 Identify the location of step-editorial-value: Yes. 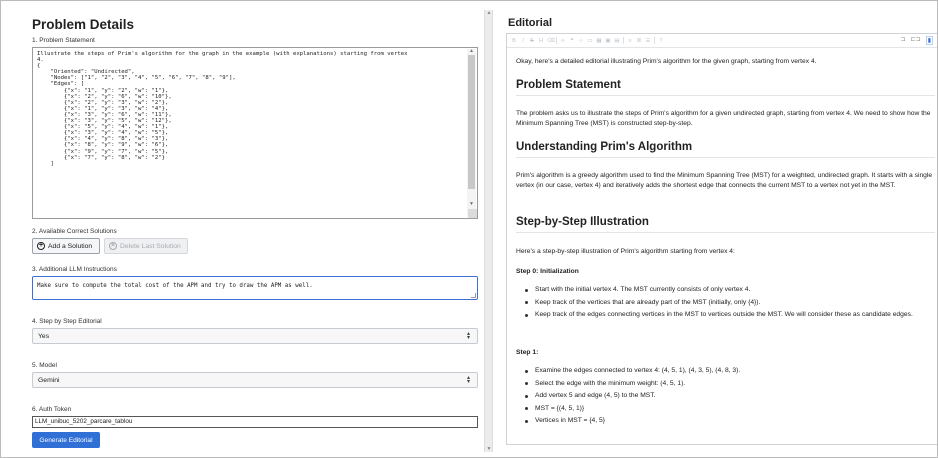
(44, 336).